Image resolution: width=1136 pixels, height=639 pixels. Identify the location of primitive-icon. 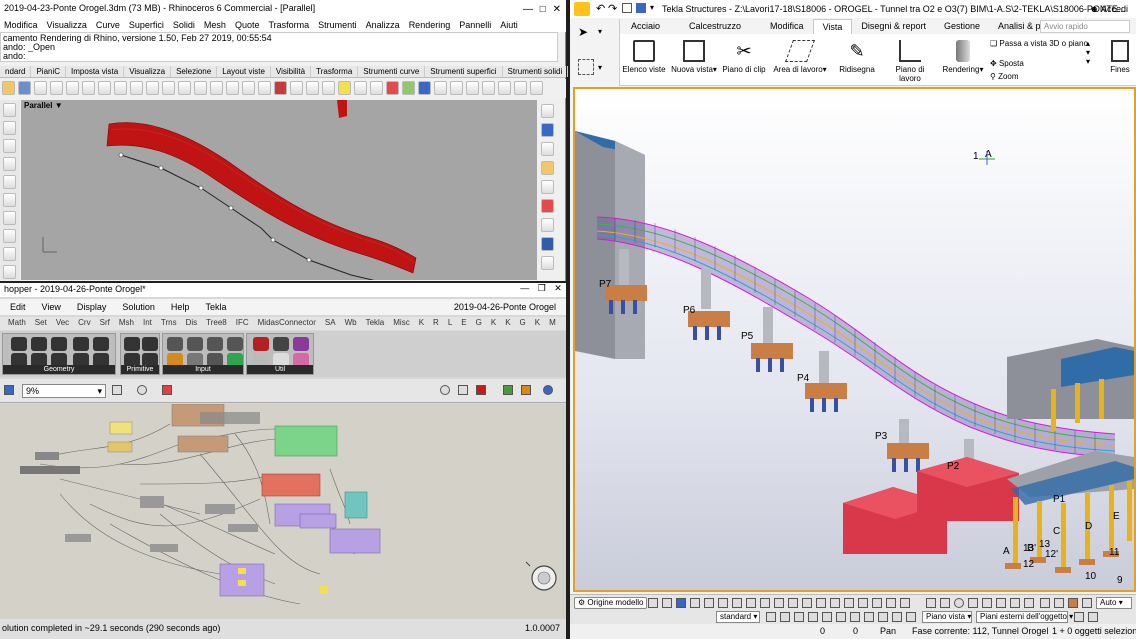
(150, 344).